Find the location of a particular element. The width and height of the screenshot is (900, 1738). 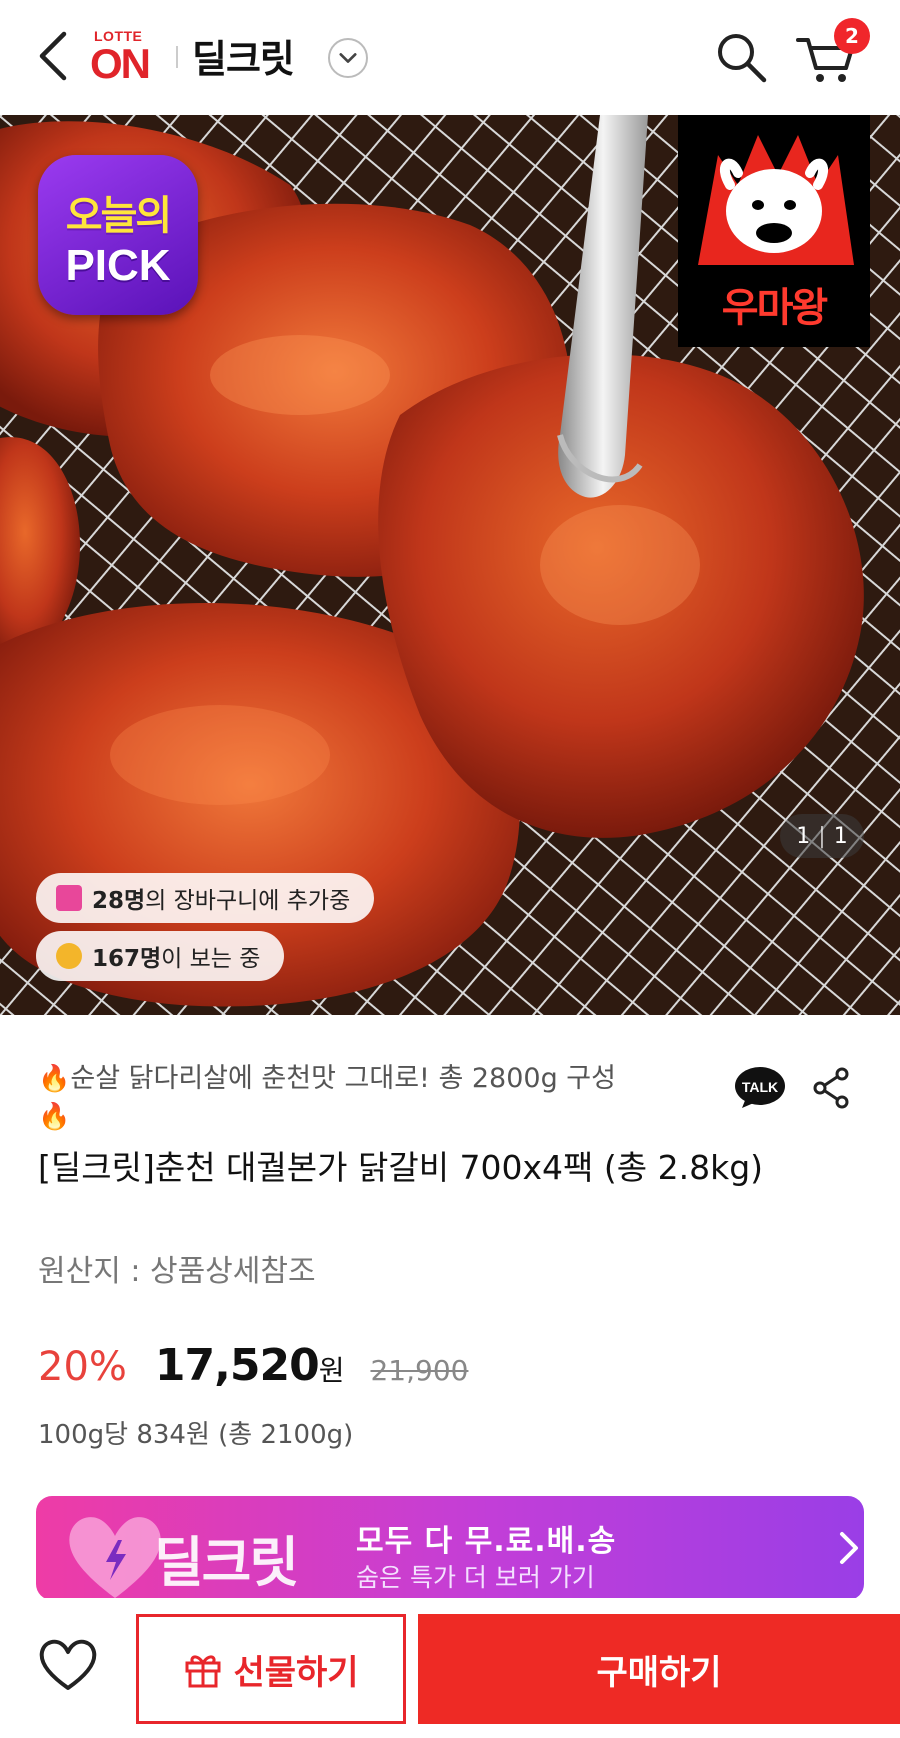

cart-social-text: 의 장바구니에 추가중 is located at coordinates (248, 901).